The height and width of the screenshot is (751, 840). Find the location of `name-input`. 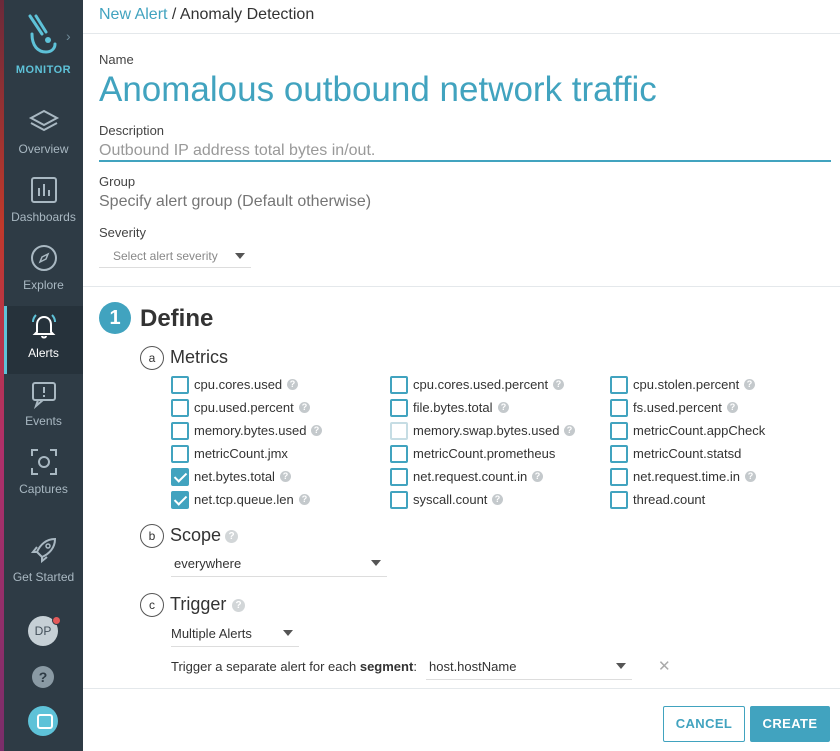

name-input is located at coordinates (459, 90).